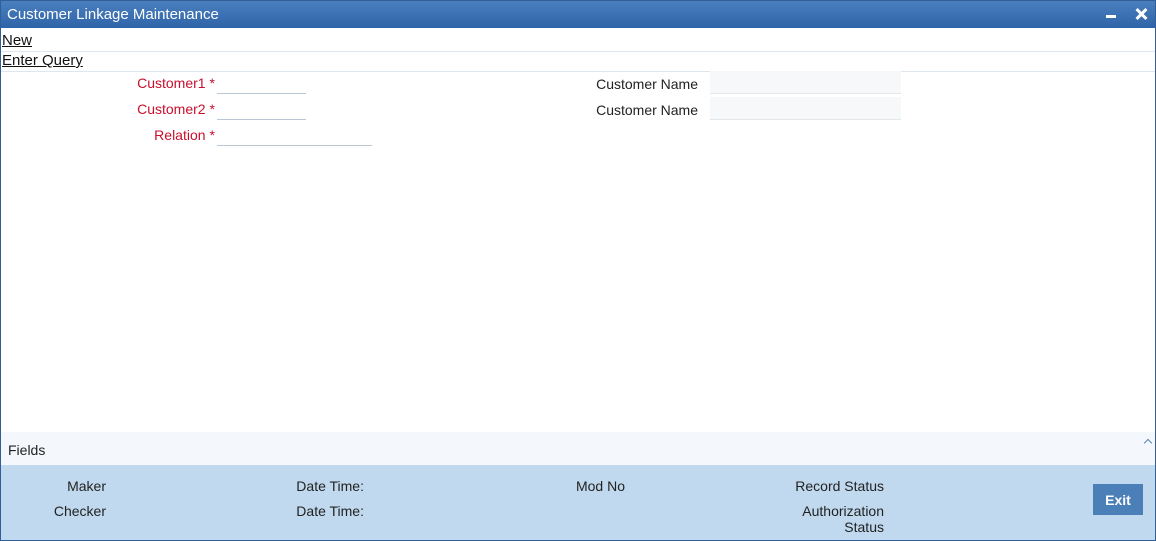 This screenshot has height=541, width=1156. I want to click on exit-button: Exit, so click(1118, 499).